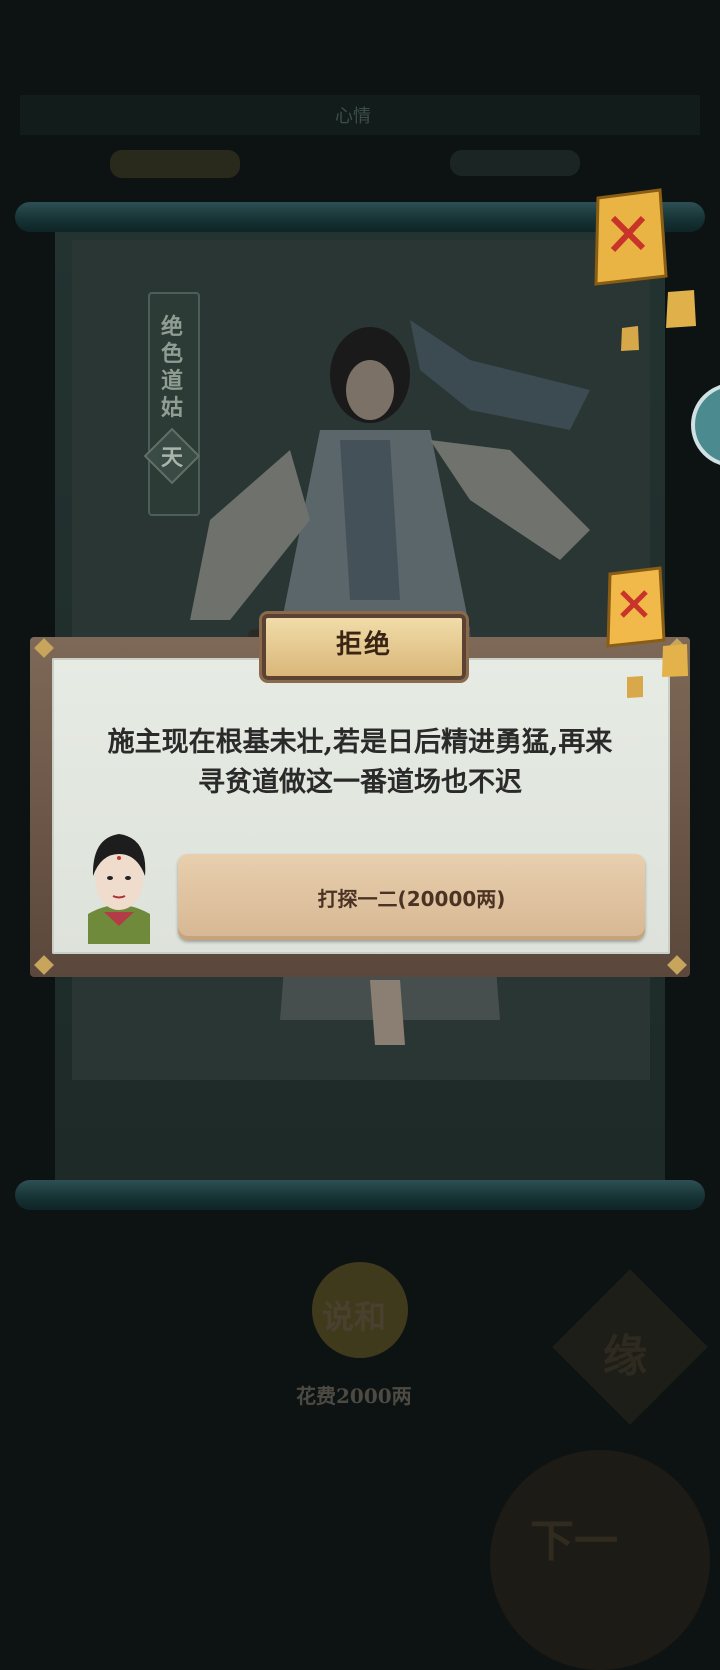  I want to click on mediate-label: 说和, so click(354, 1317).